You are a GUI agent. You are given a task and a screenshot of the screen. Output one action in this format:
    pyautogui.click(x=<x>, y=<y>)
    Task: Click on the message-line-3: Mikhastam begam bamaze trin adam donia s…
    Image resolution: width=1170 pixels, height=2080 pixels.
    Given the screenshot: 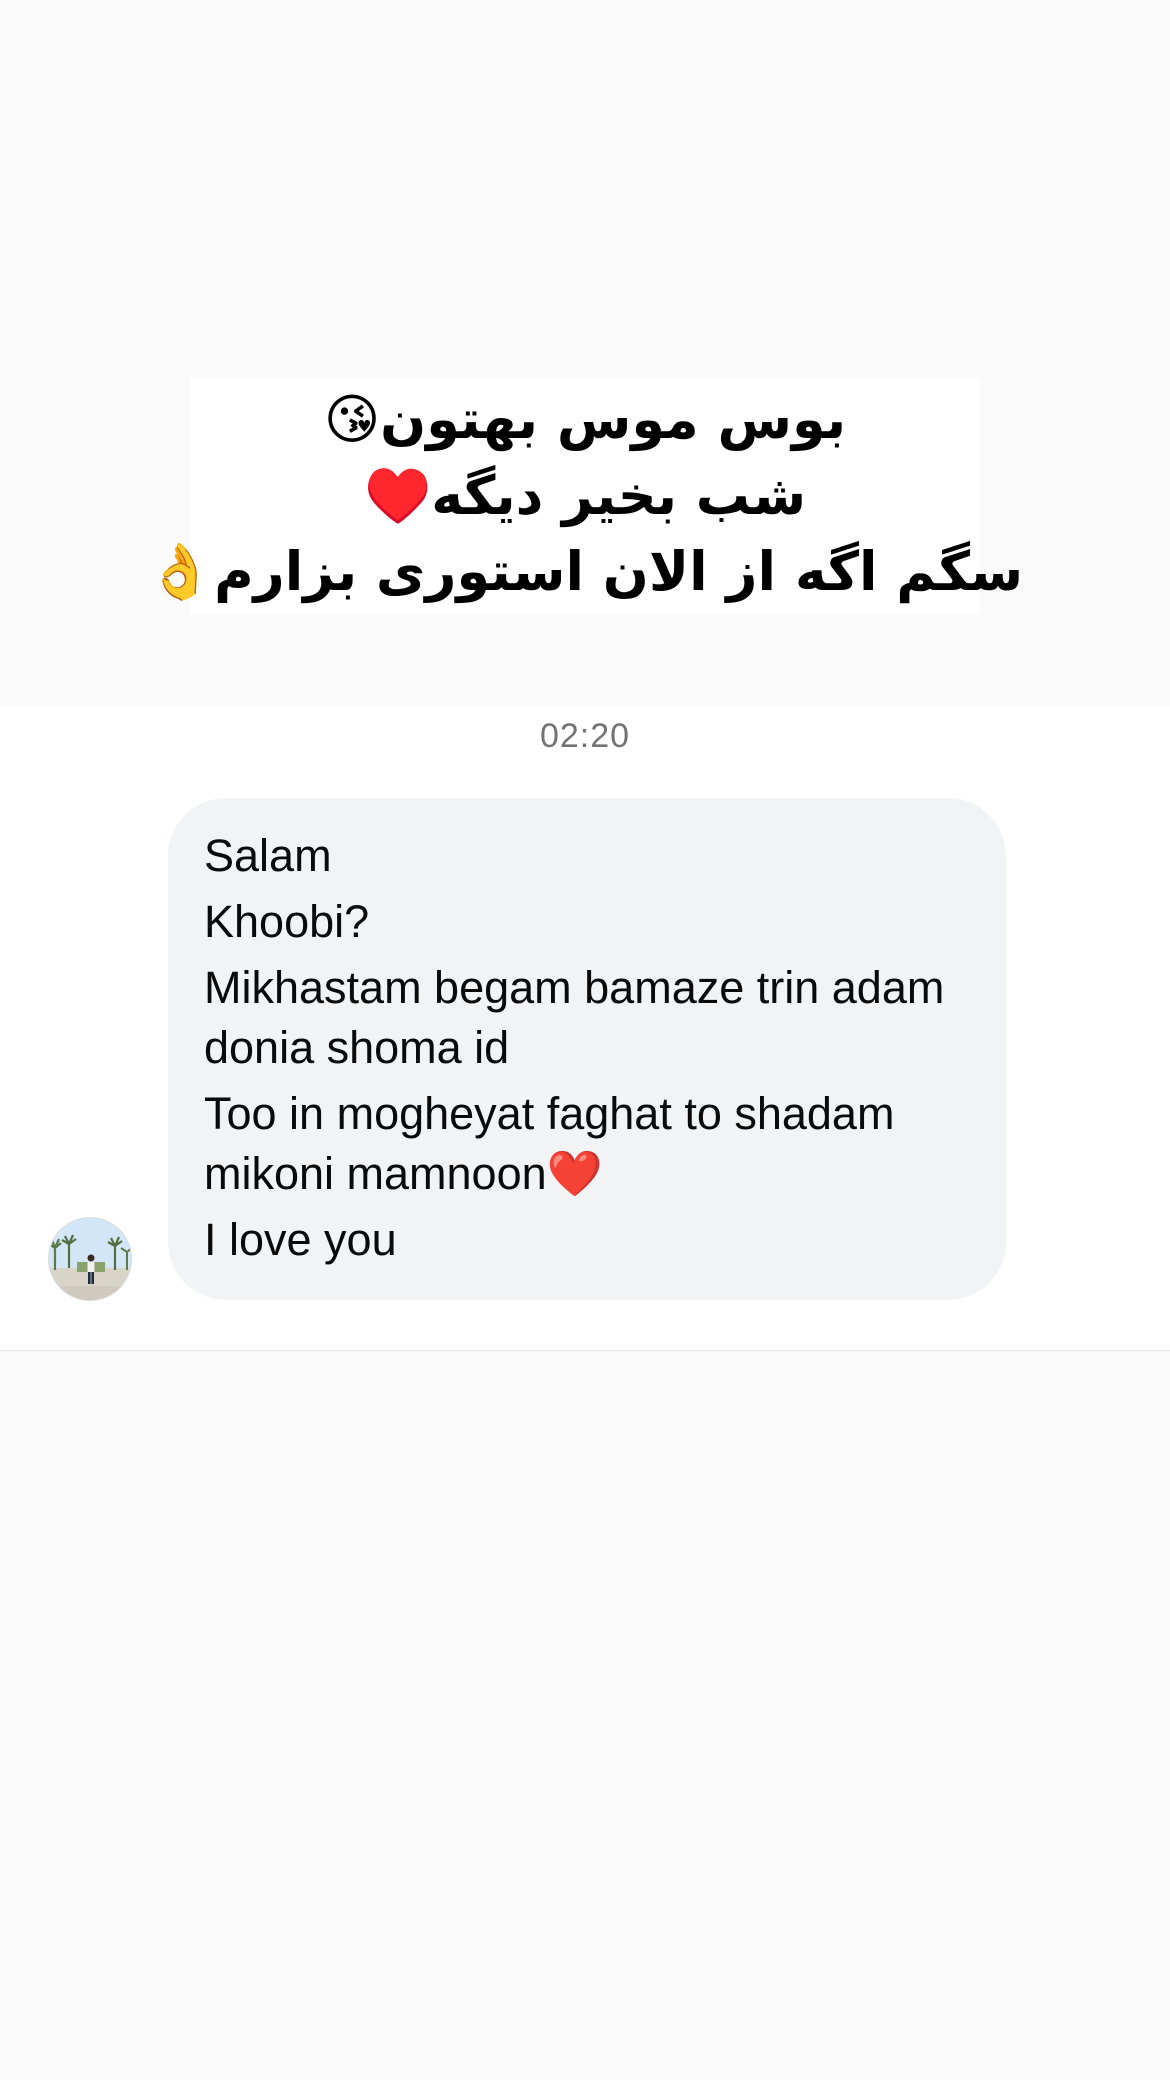 What is the action you would take?
    pyautogui.click(x=574, y=1017)
    